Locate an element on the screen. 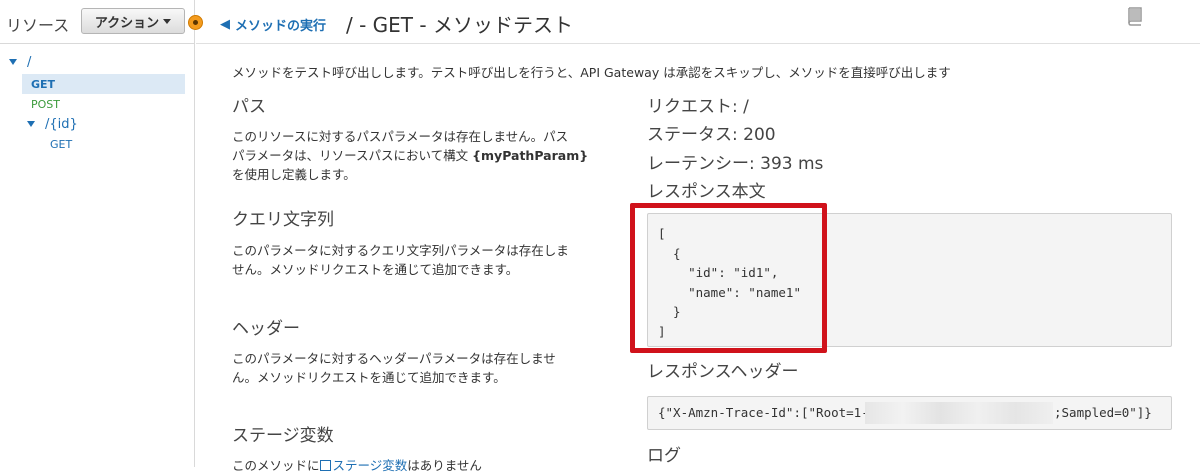 The image size is (1200, 475). response-headers-suffix: ;Sampled=0"]} is located at coordinates (1103, 412).